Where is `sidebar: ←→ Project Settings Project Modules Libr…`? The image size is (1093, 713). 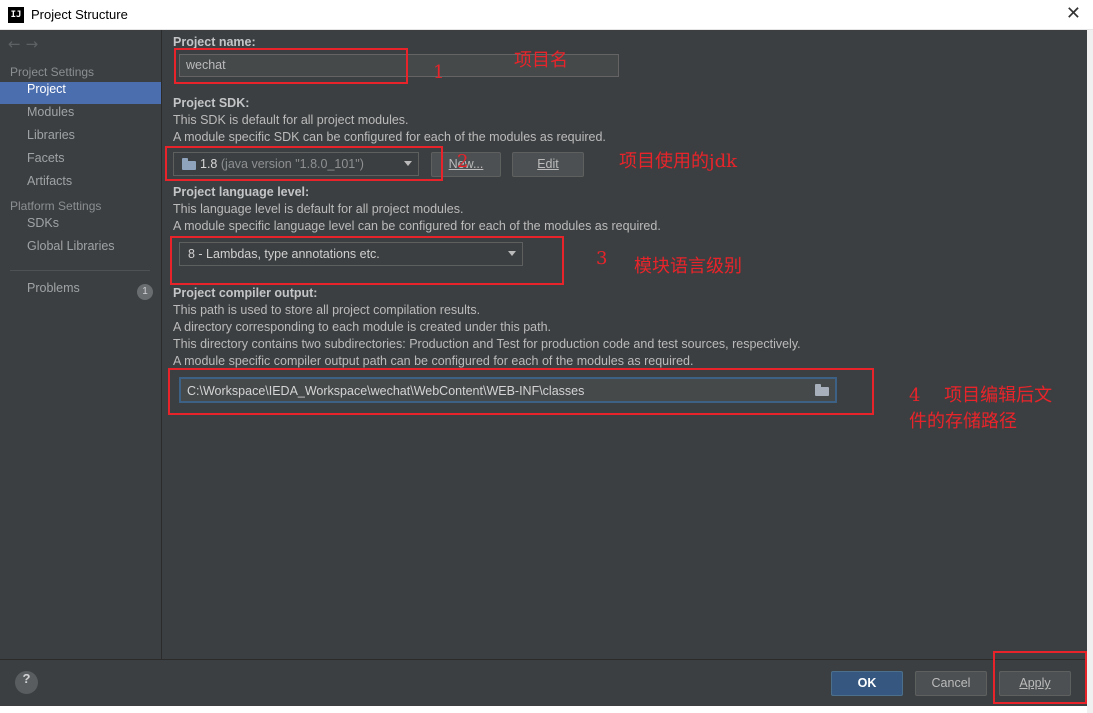 sidebar: ←→ Project Settings Project Modules Libr… is located at coordinates (81, 344).